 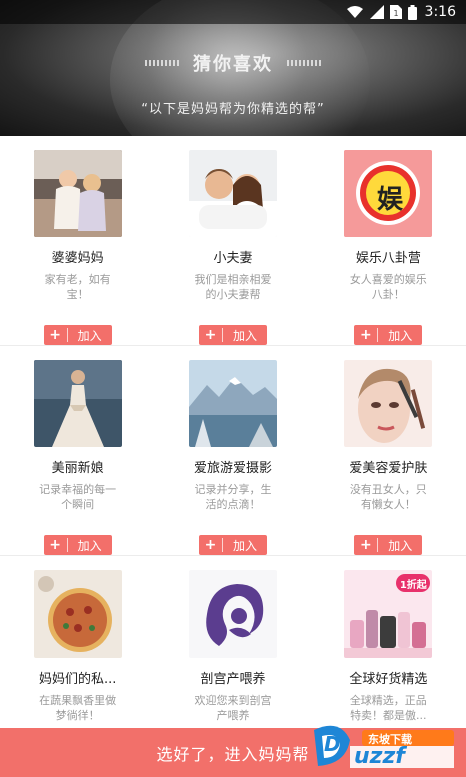 I want to click on group-thumb-shopping: 1折起, so click(x=388, y=614).